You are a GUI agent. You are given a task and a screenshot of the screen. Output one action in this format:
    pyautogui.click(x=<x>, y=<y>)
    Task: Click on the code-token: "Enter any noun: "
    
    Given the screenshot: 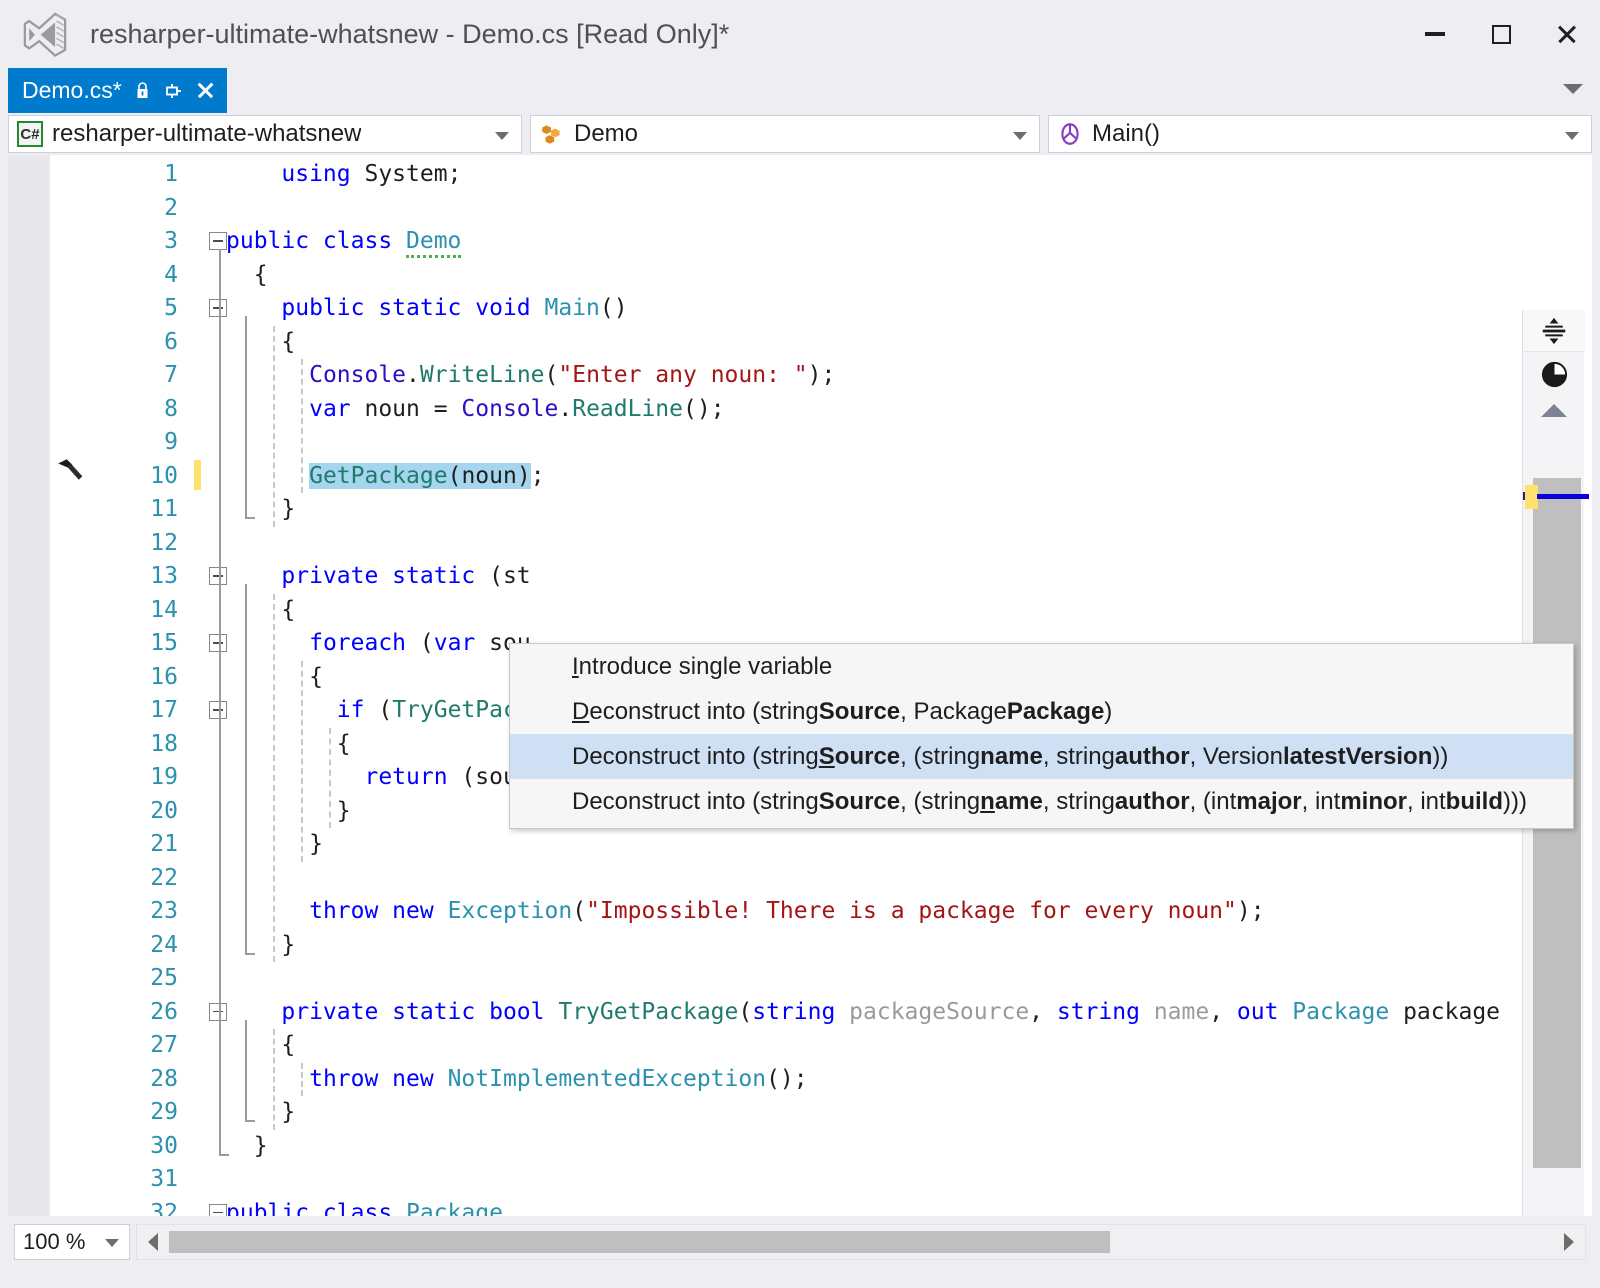 What is the action you would take?
    pyautogui.click(x=683, y=375)
    